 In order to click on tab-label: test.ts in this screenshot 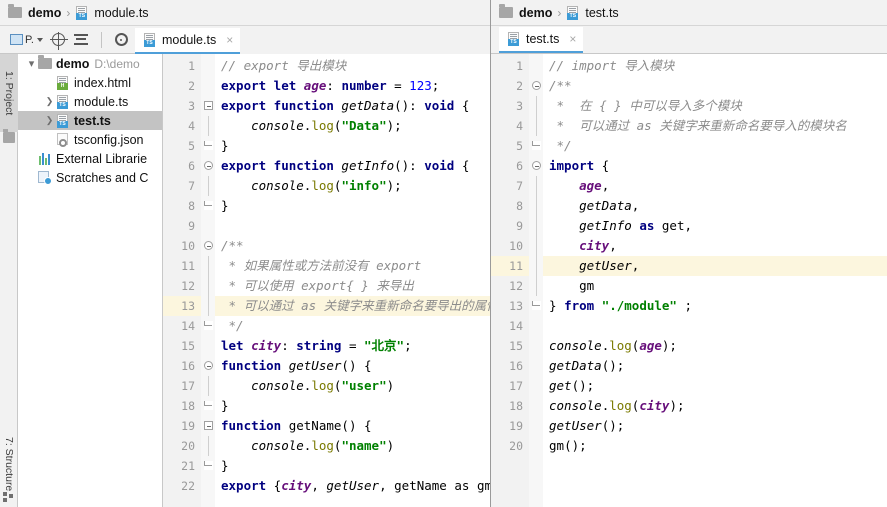, I will do `click(543, 39)`.